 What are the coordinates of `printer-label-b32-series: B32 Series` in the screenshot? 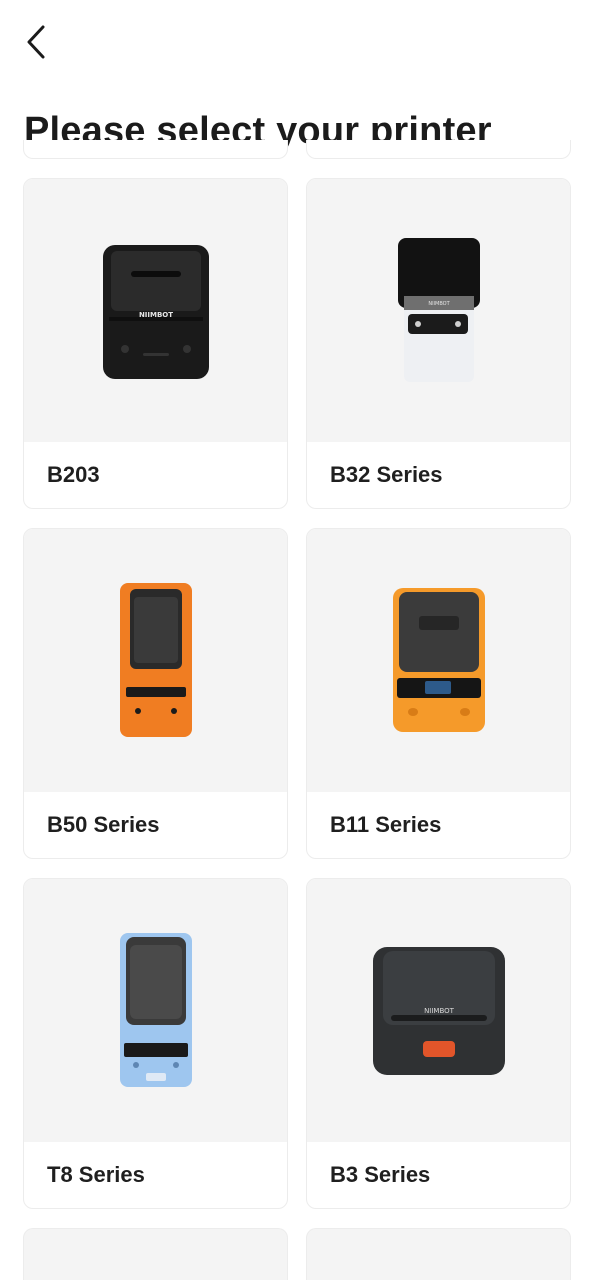 It's located at (386, 474).